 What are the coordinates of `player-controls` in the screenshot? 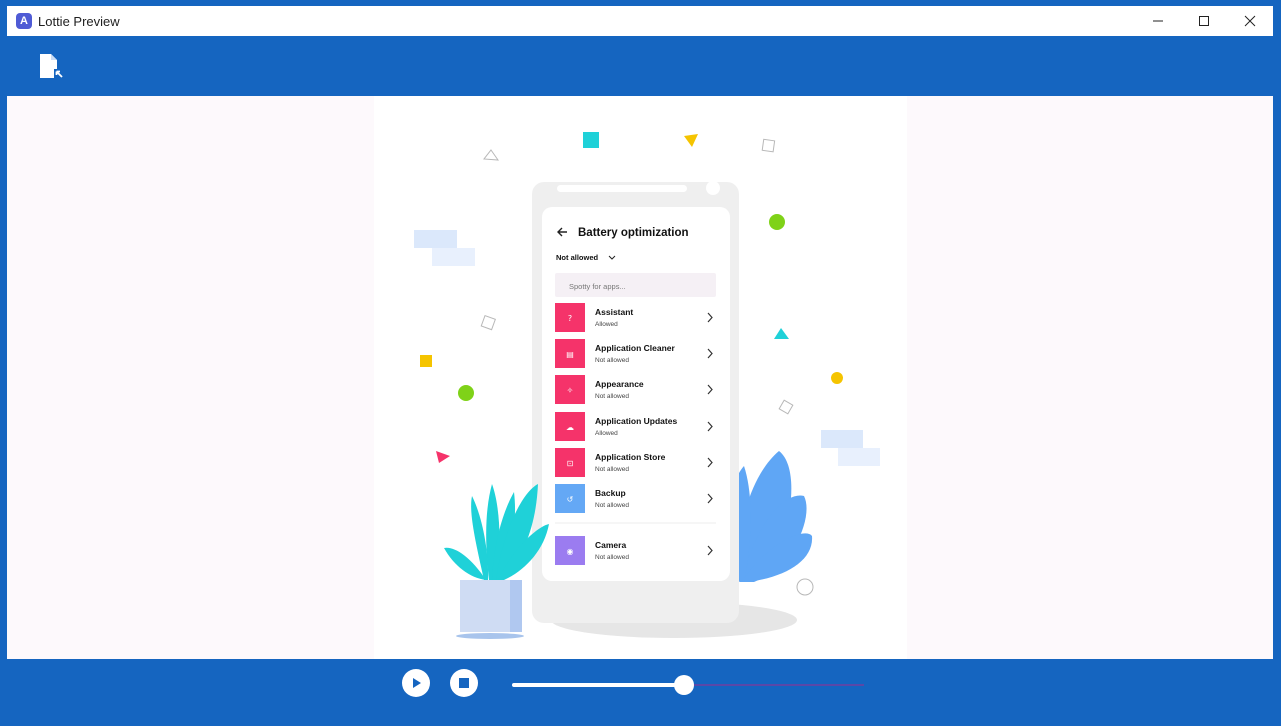 It's located at (640, 689).